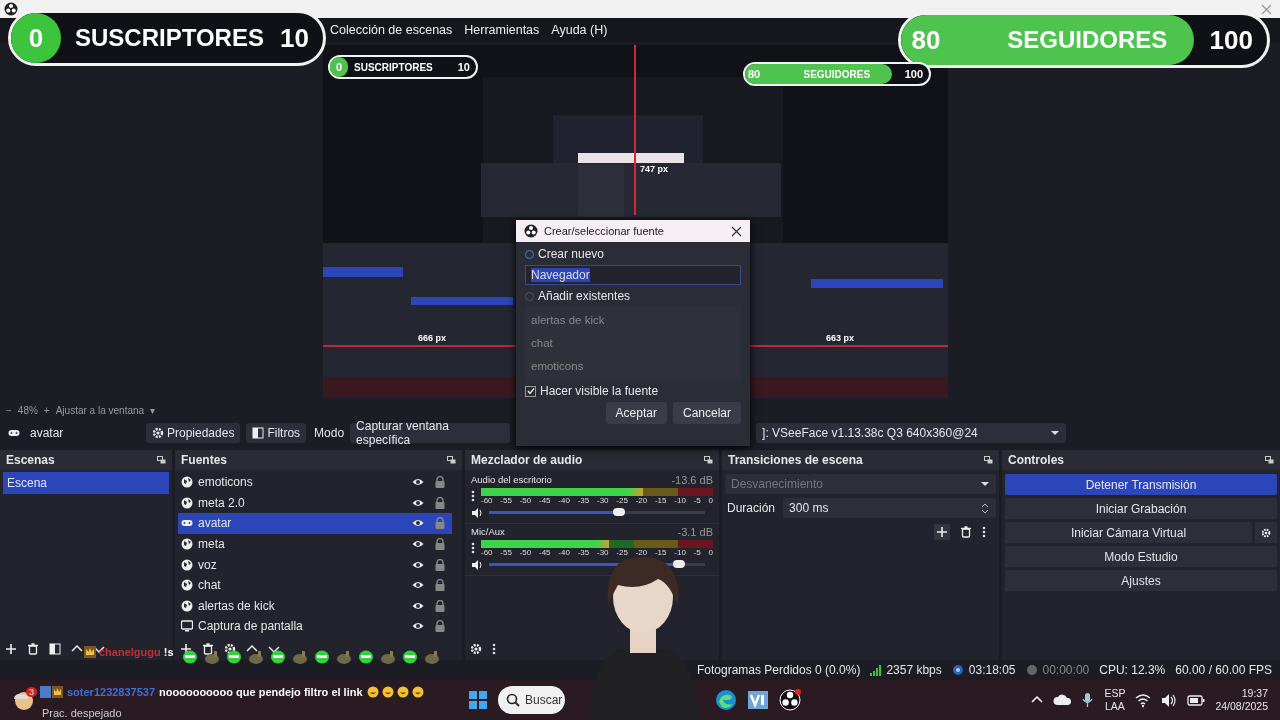 The height and width of the screenshot is (720, 1280). What do you see at coordinates (545, 552) in the screenshot?
I see `scale-label: -45` at bounding box center [545, 552].